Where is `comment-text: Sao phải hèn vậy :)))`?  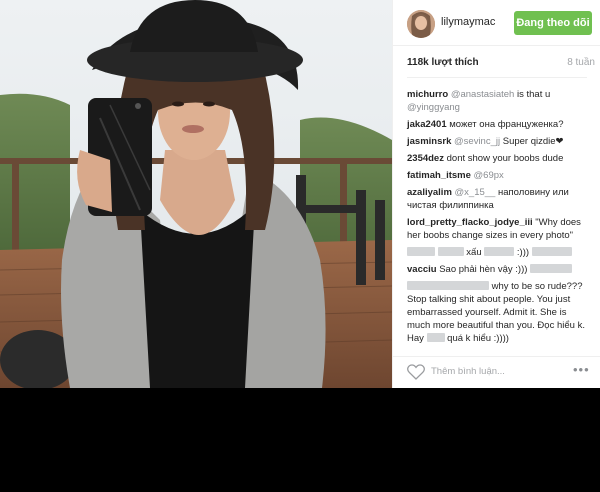
comment-text: Sao phải hèn vậy :))) is located at coordinates (482, 269).